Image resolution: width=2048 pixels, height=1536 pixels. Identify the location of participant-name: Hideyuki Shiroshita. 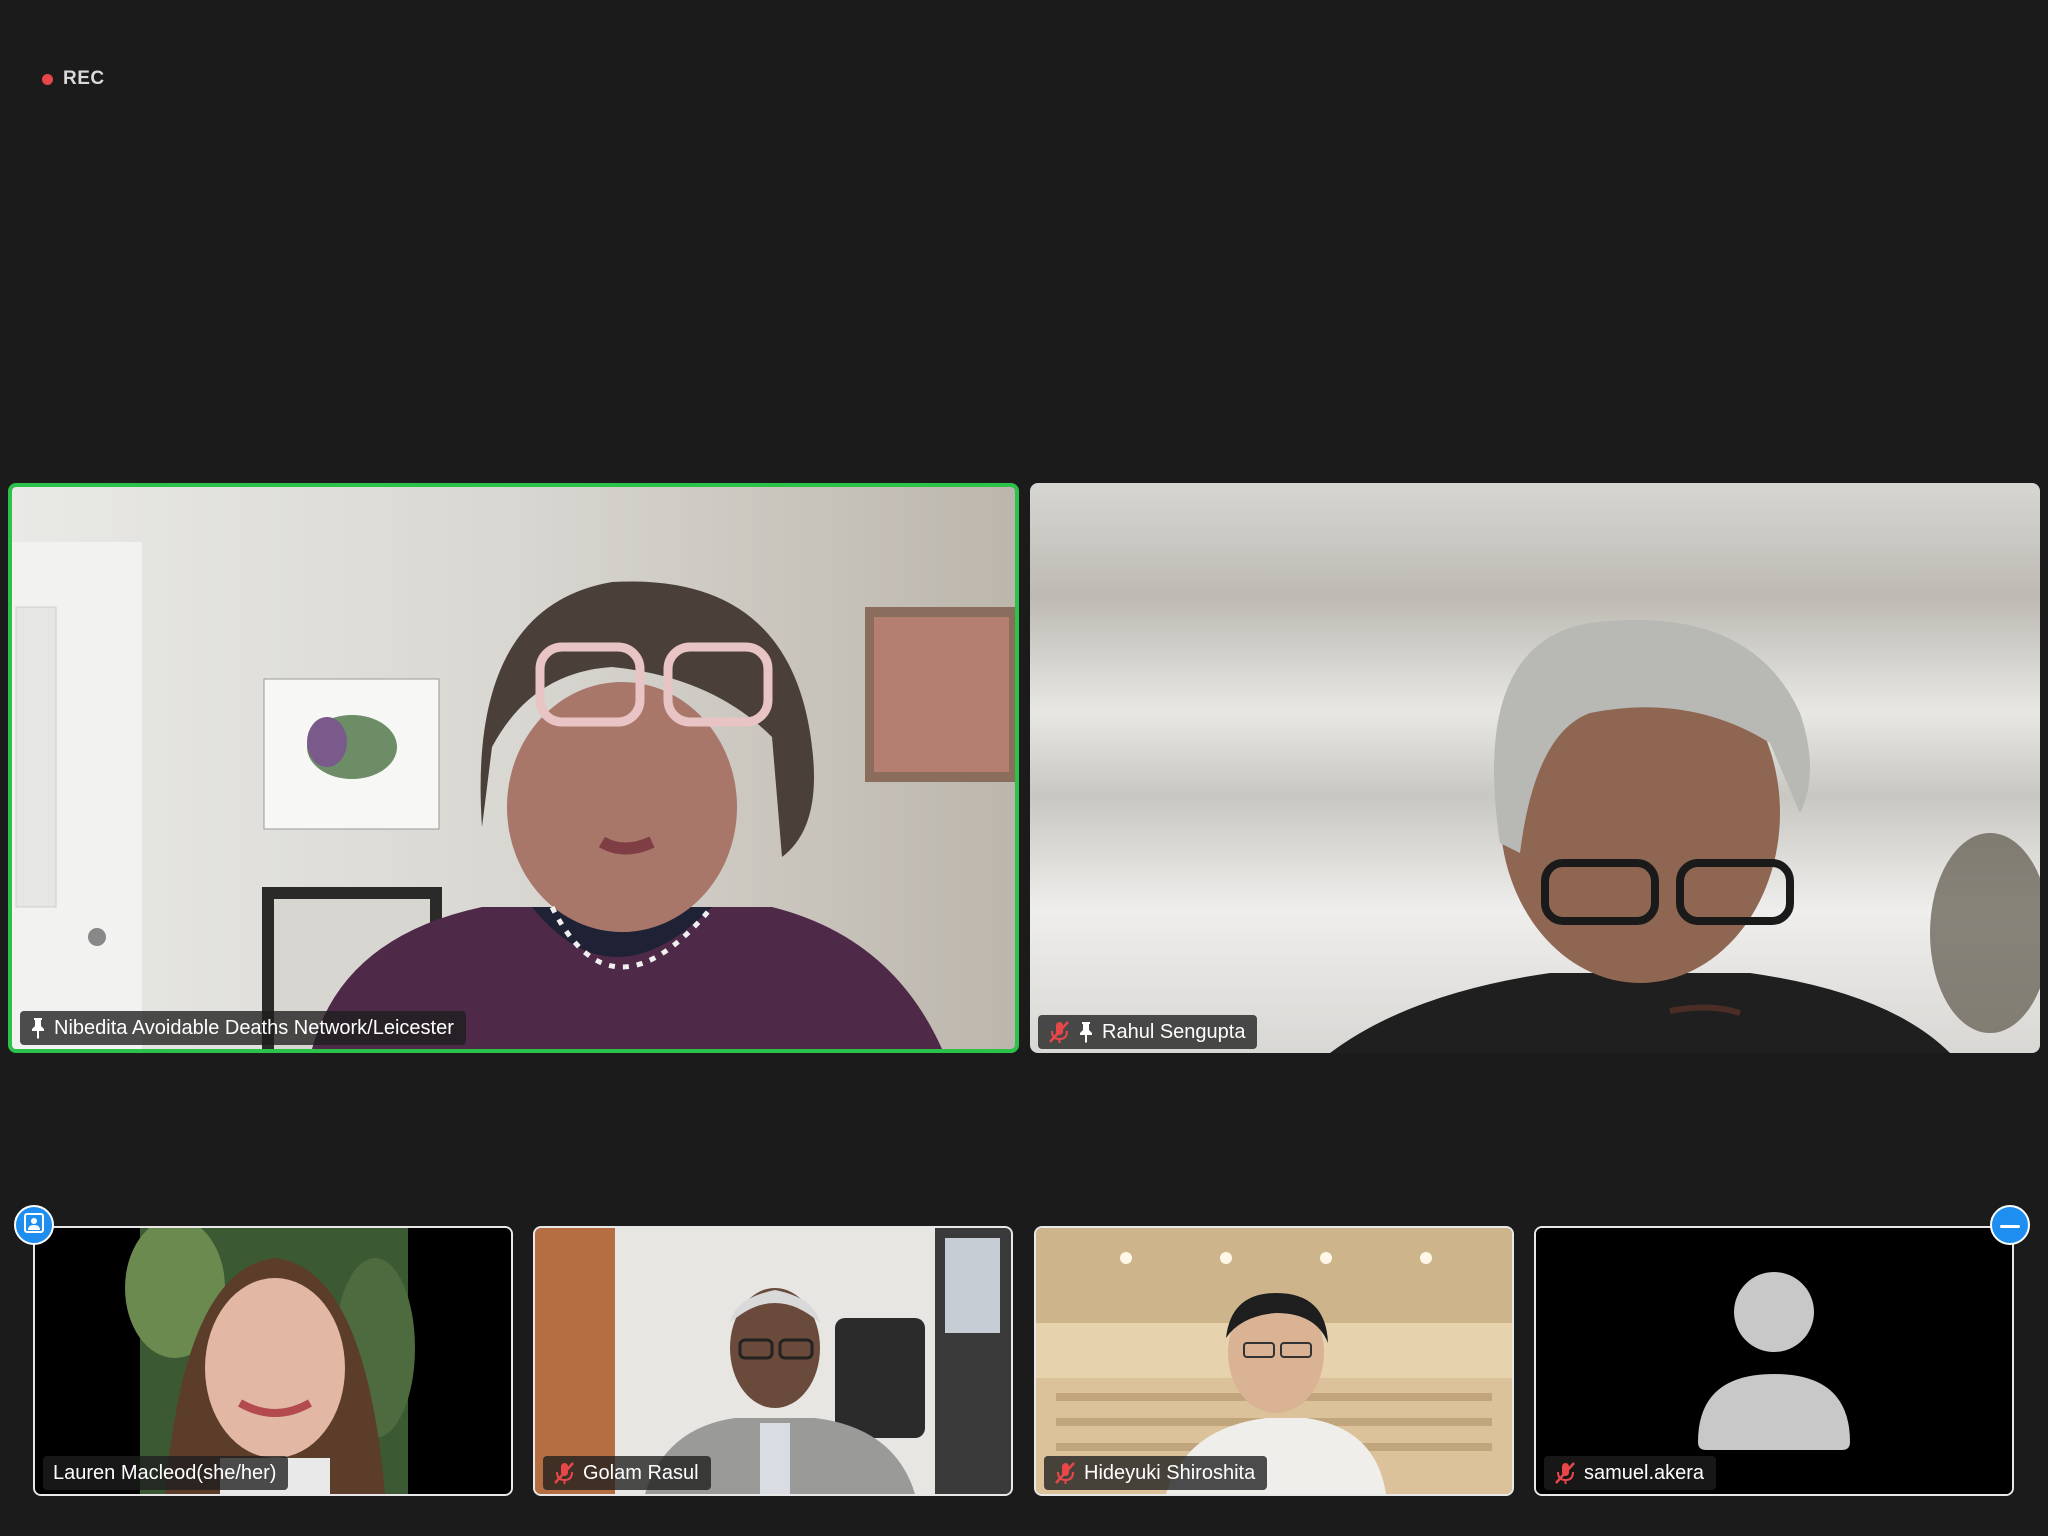
(1170, 1472).